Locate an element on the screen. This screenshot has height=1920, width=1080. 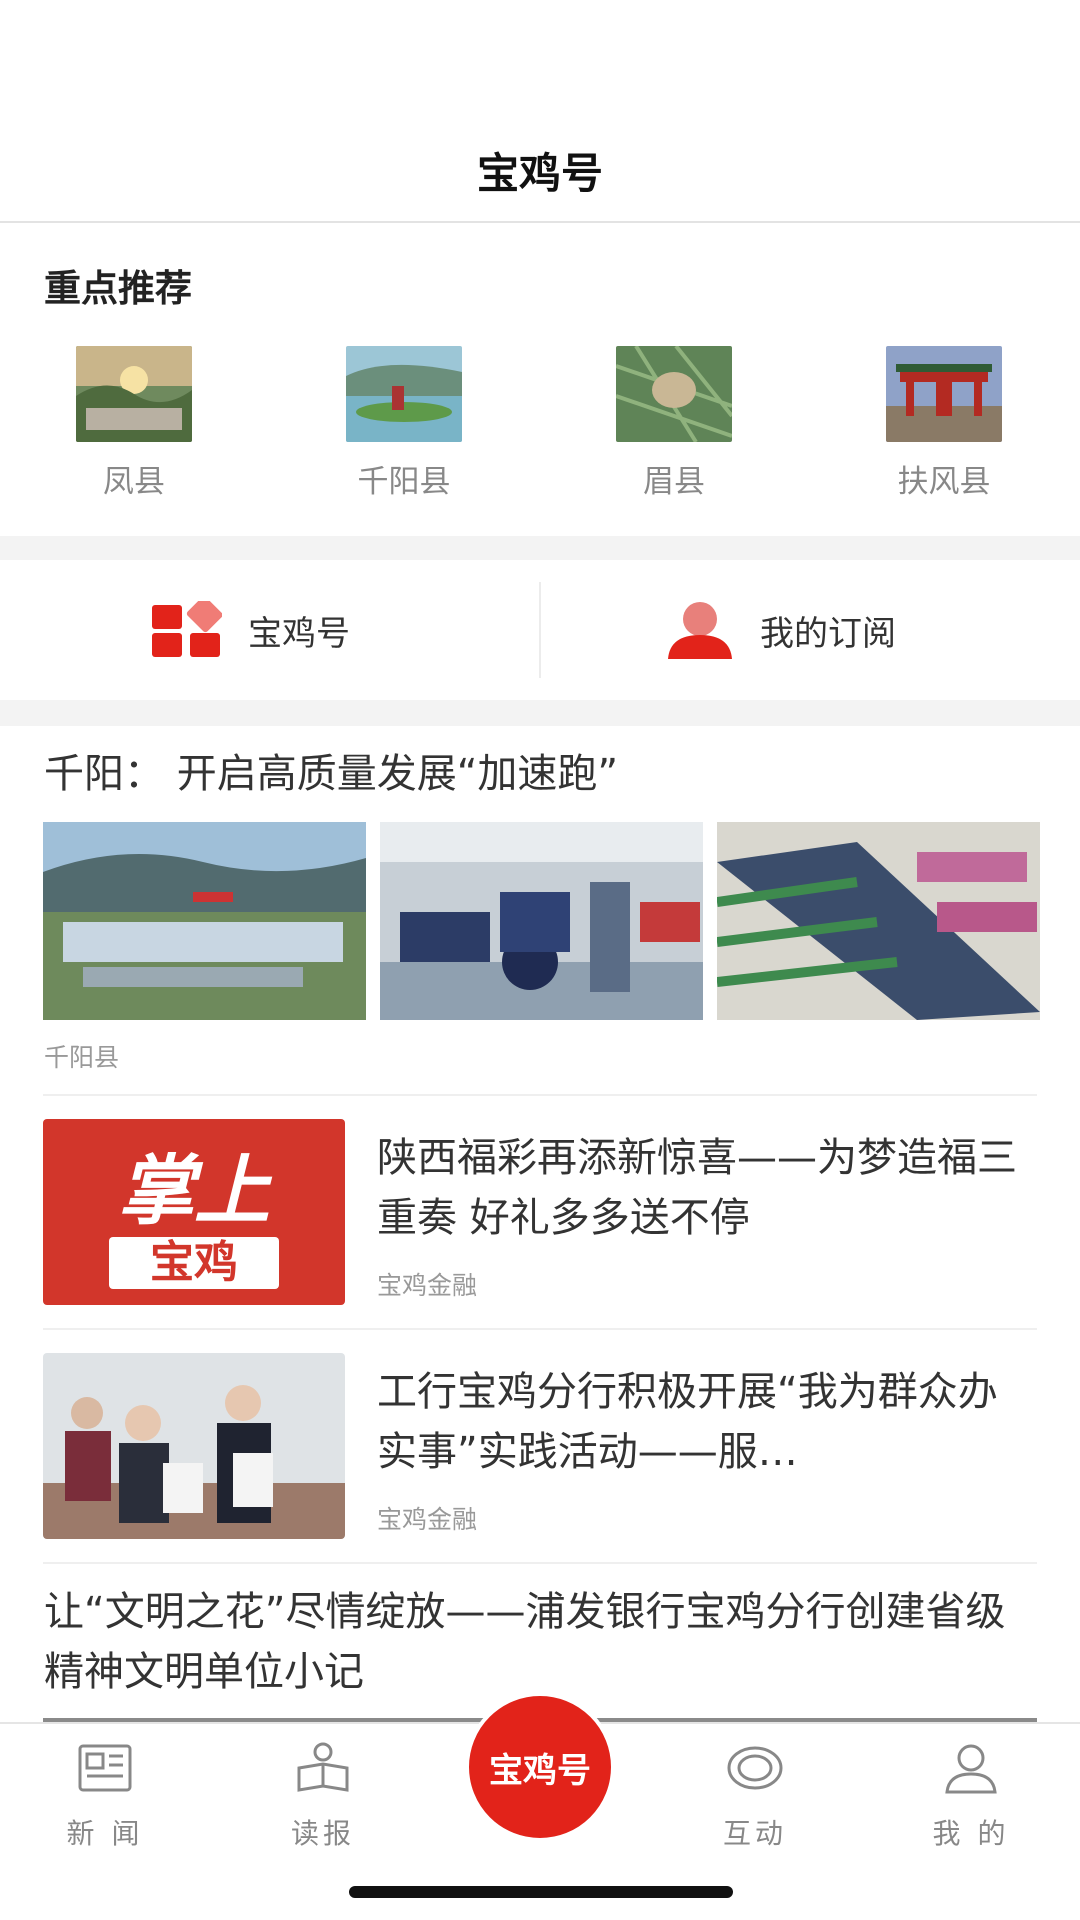
my-subscription-tab: 我的订阅 is located at coordinates (781, 630).